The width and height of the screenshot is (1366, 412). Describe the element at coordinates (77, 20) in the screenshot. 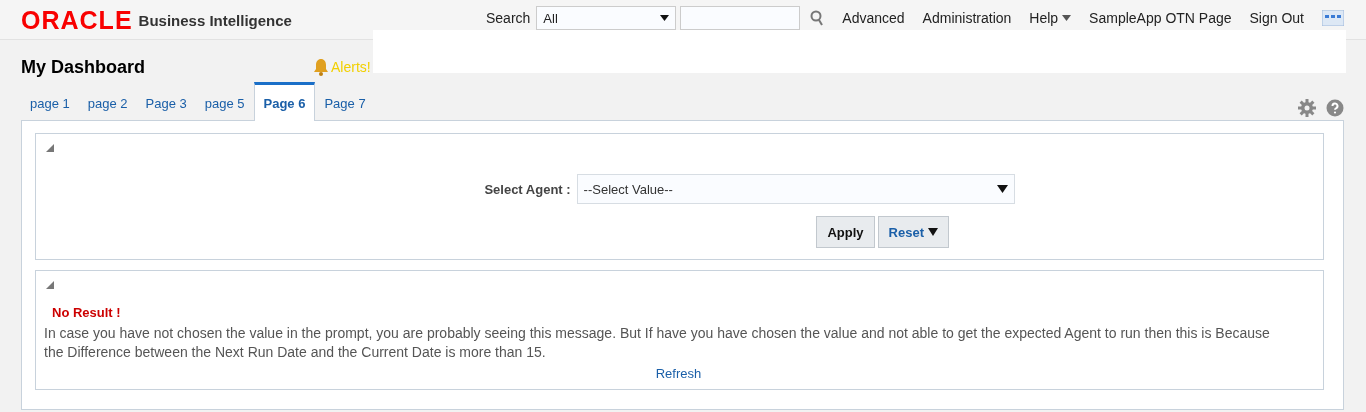

I see `oracle-logo: ORACLE` at that location.